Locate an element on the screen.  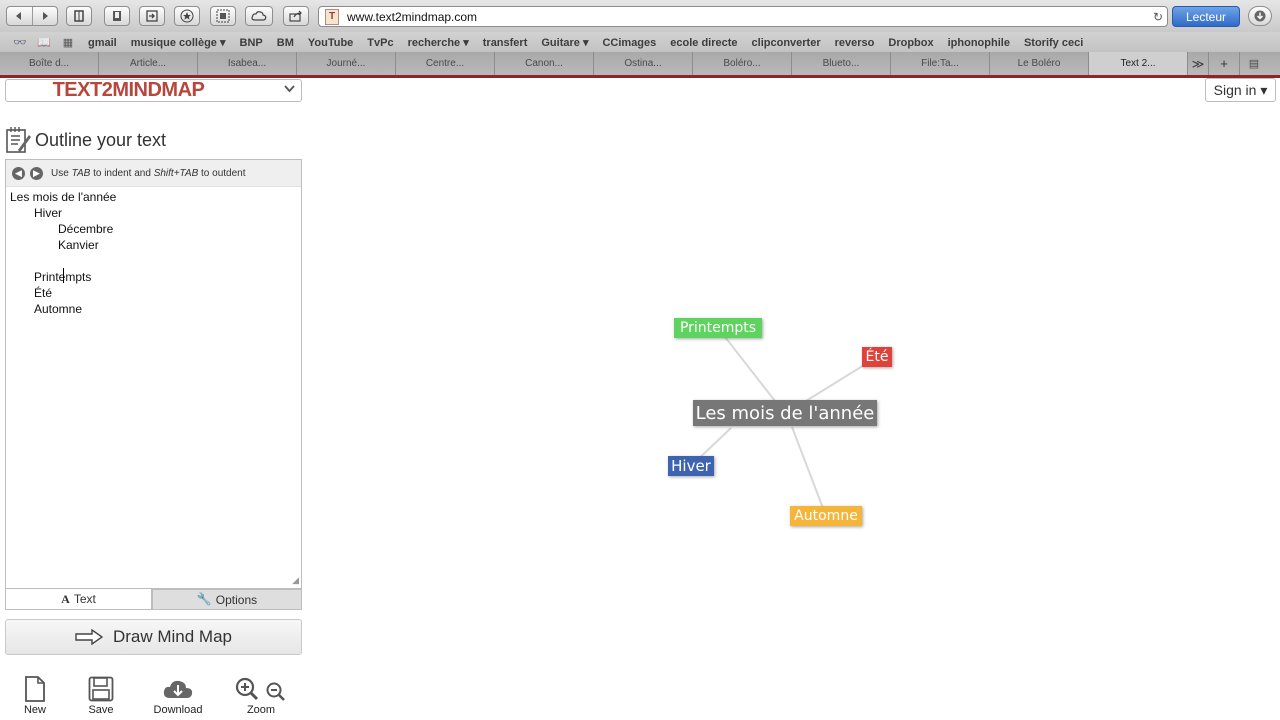
mind-map-branch-node: Printempts is located at coordinates (718, 328).